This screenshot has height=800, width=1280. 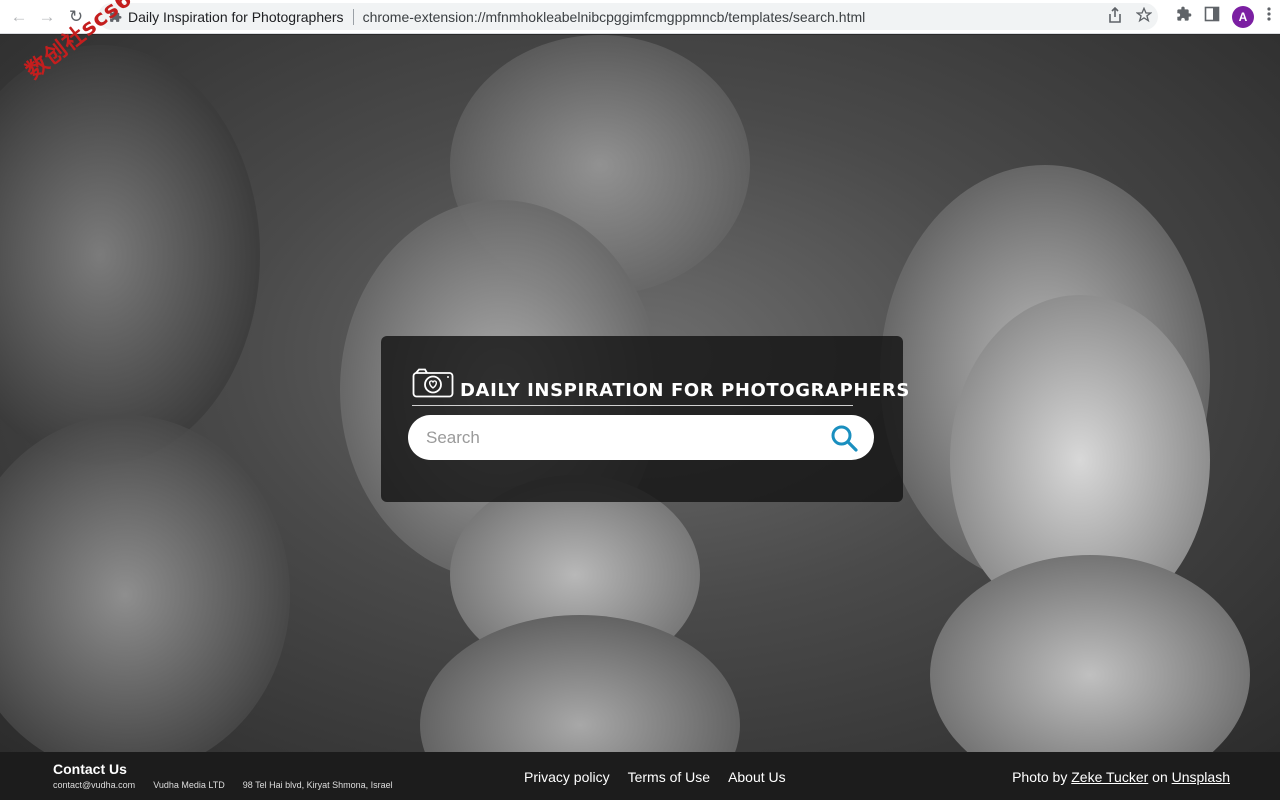 What do you see at coordinates (1269, 16) in the screenshot?
I see `more-menu-icon` at bounding box center [1269, 16].